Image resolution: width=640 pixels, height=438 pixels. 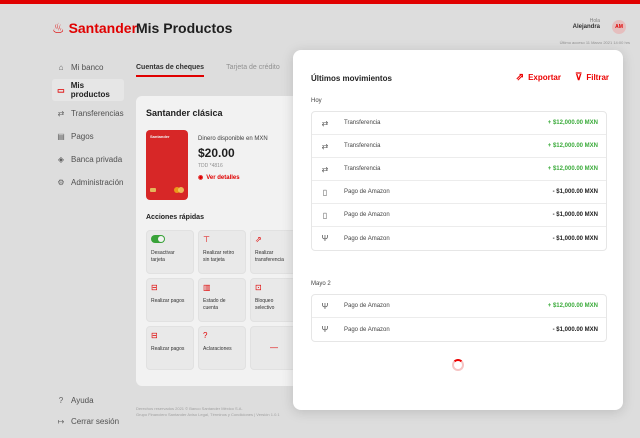 I want to click on export-label: Exportar, so click(x=544, y=77).